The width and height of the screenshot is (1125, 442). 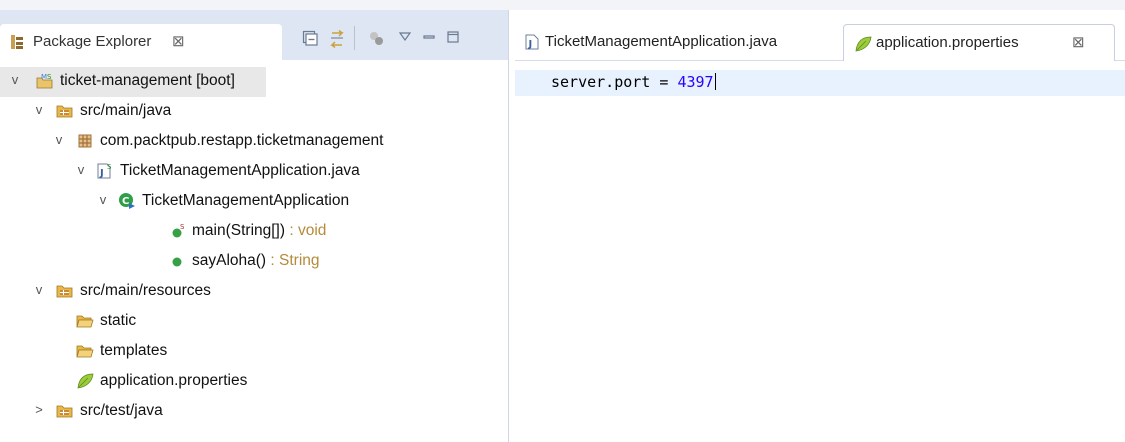 I want to click on tree-item-method-sayaloha: sayAloha() : String, so click(x=254, y=262).